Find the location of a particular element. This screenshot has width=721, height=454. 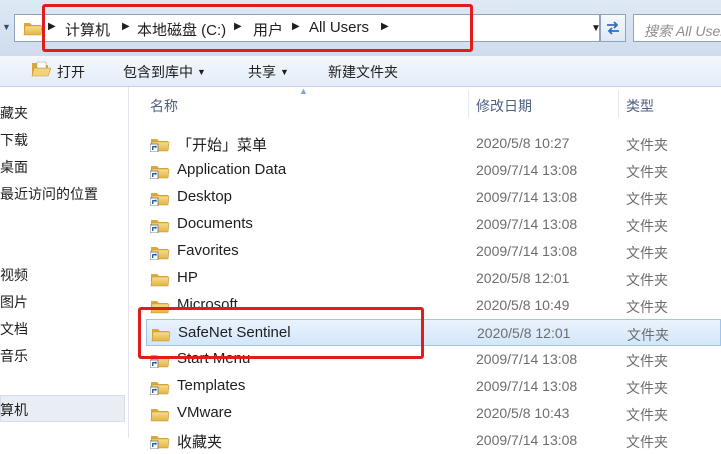

table-row: Documents 2009/7/14 13:08 文件夹 is located at coordinates (433, 224).